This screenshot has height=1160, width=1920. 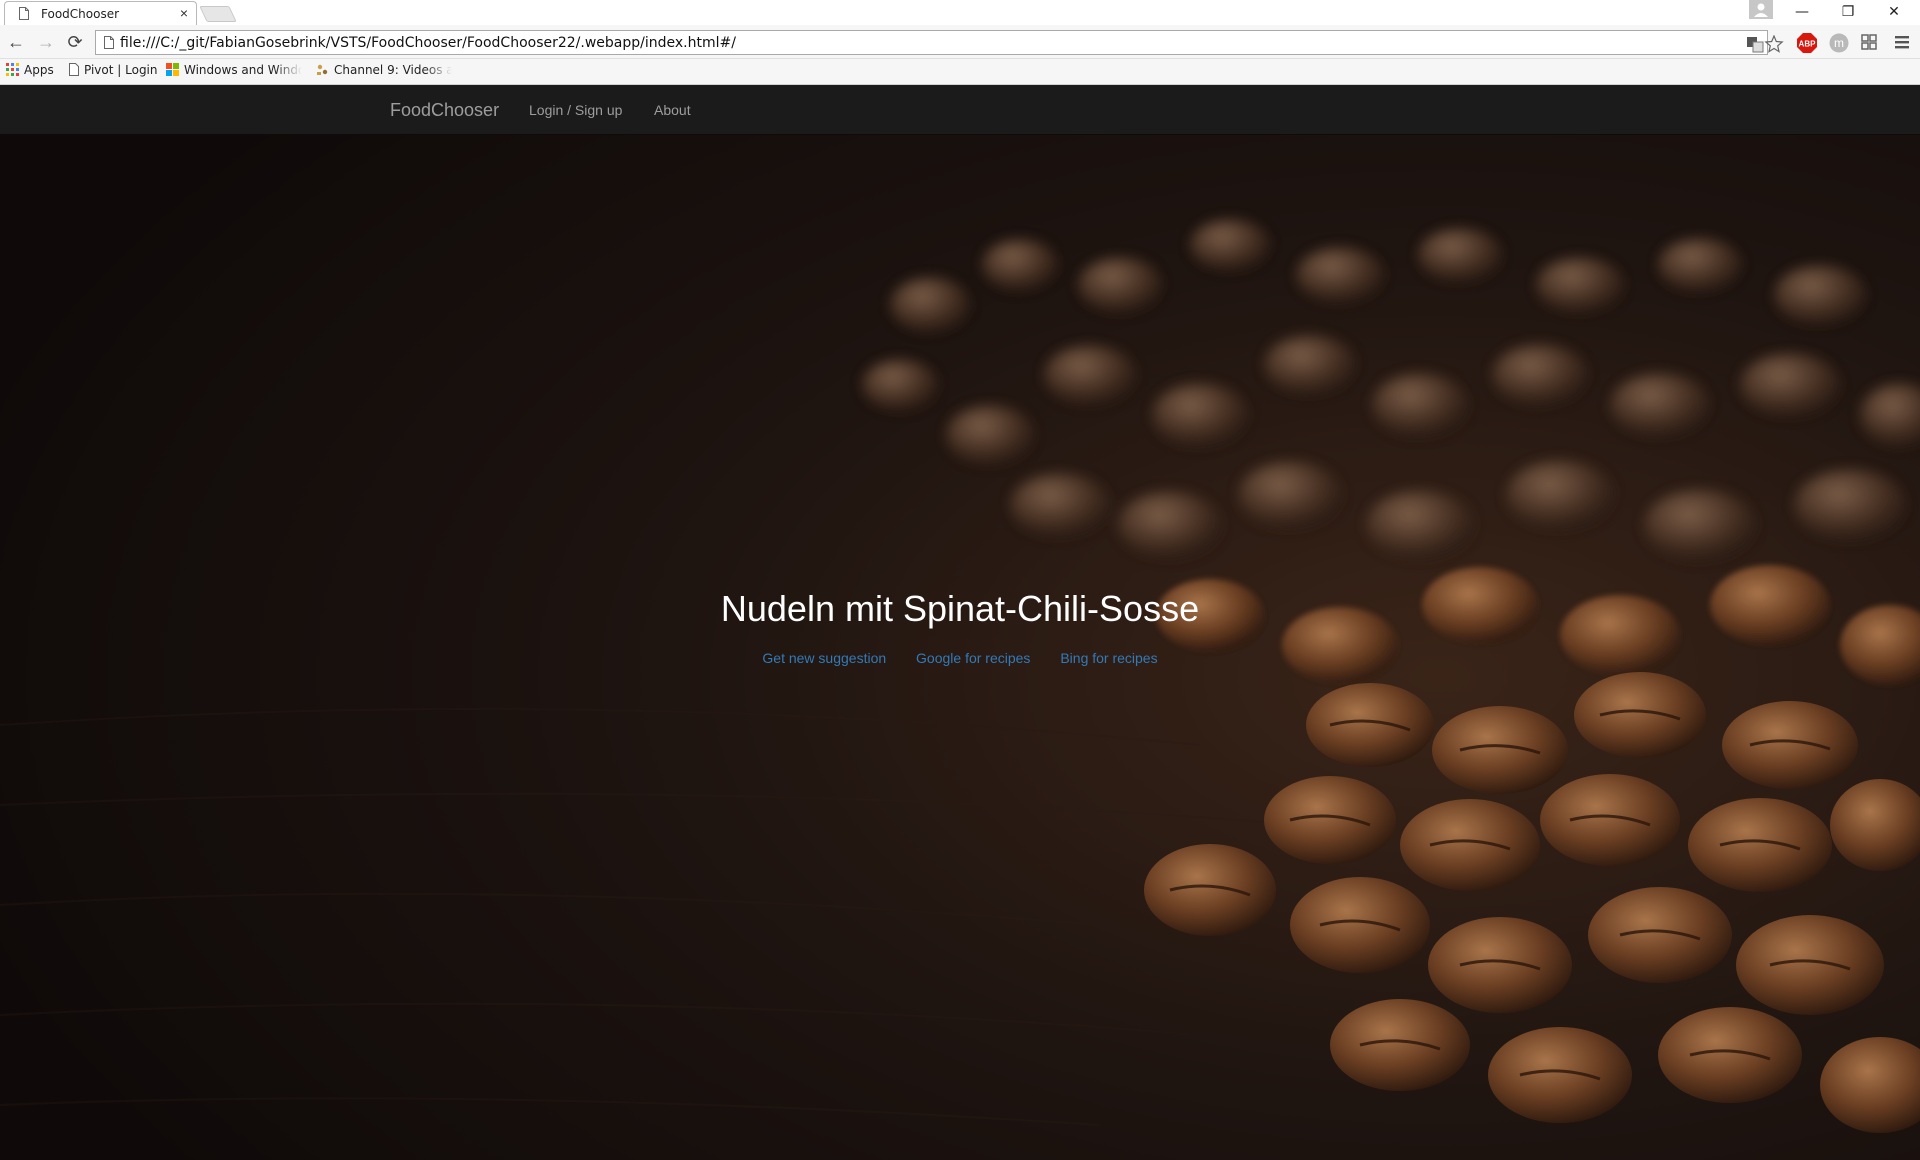 What do you see at coordinates (444, 110) in the screenshot?
I see `brand-link: FoodChooser` at bounding box center [444, 110].